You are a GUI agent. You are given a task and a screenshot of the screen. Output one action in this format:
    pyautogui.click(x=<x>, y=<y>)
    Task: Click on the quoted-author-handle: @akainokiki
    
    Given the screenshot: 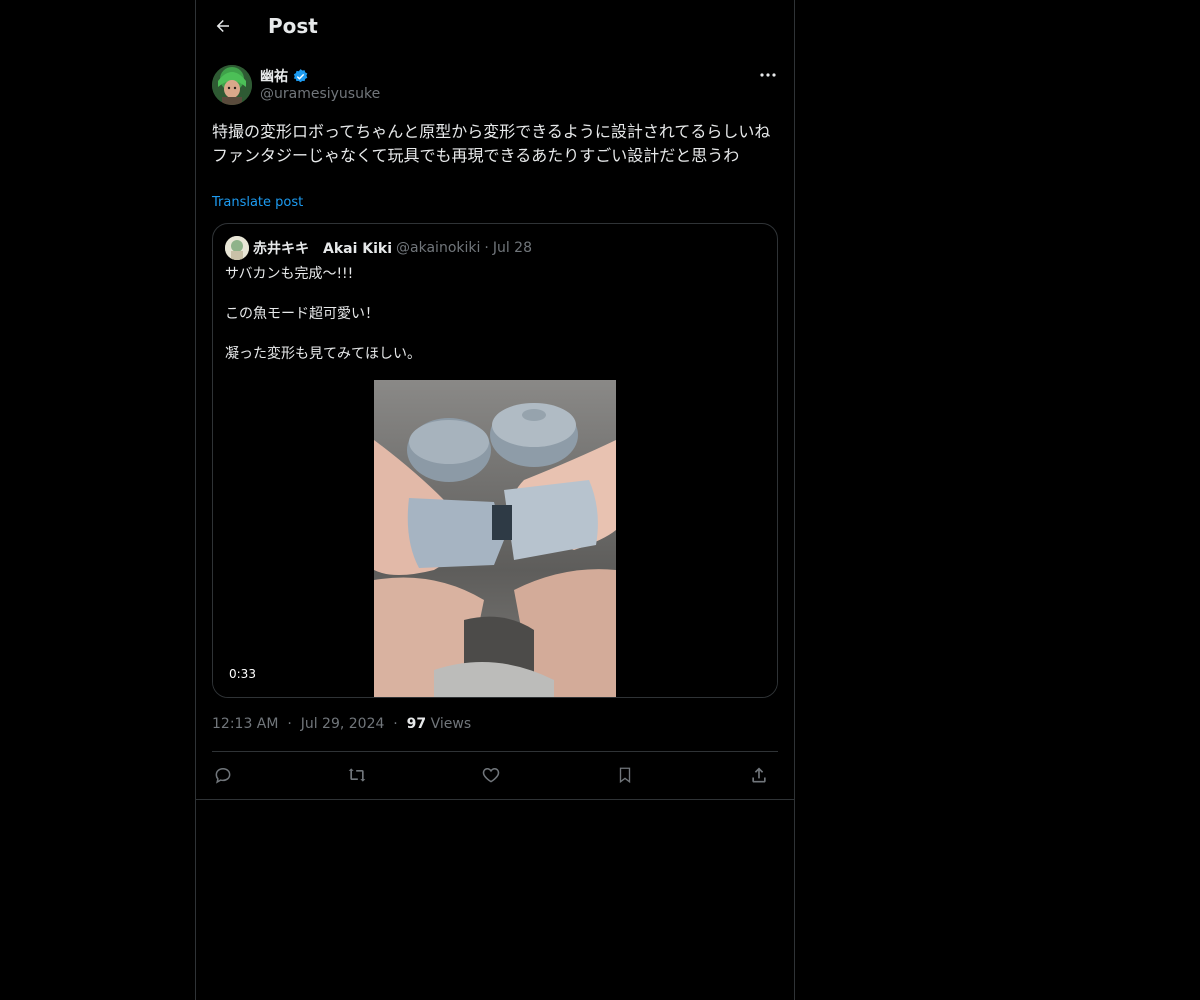 What is the action you would take?
    pyautogui.click(x=438, y=248)
    